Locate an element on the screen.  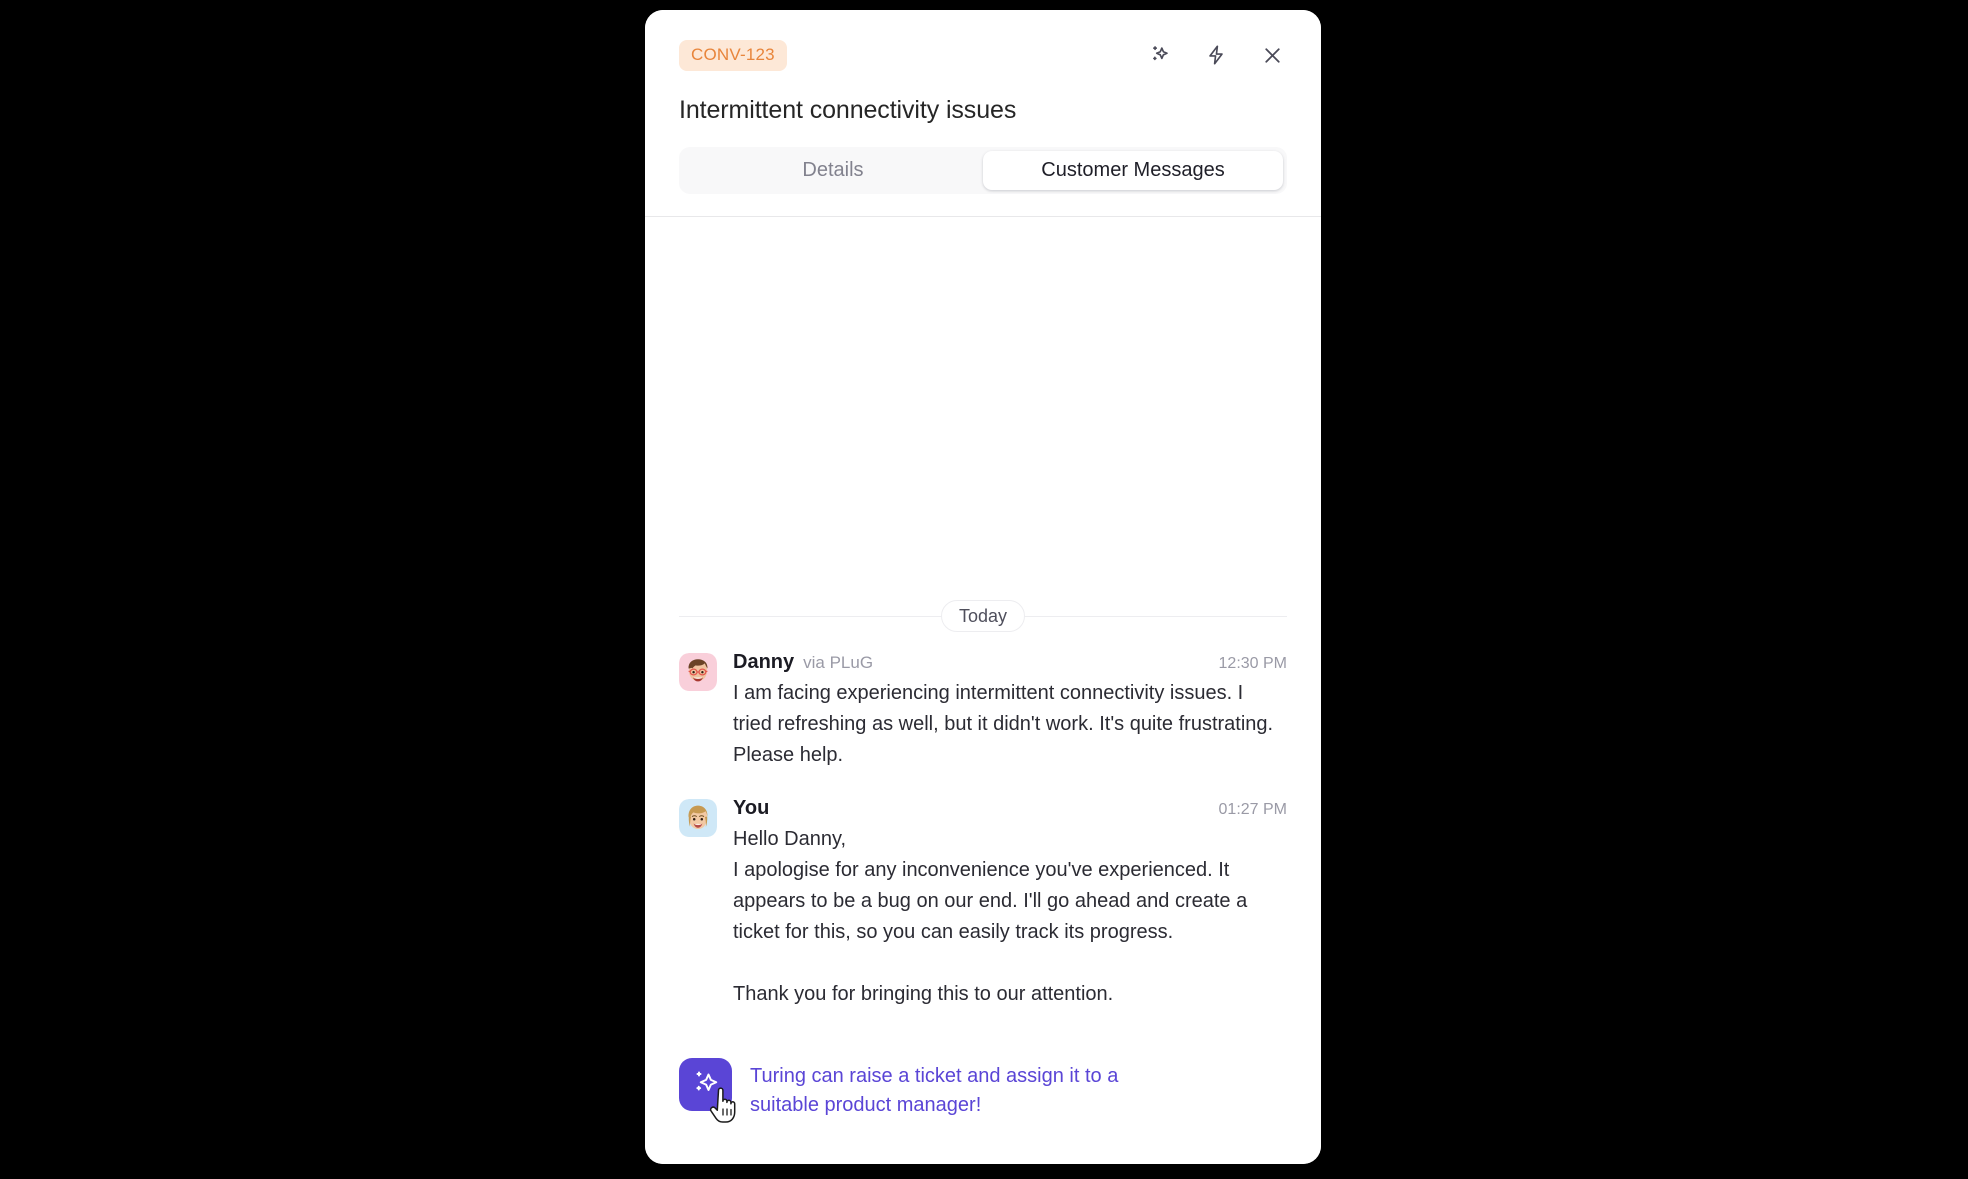
day-divider-label: Today is located at coordinates (983, 616).